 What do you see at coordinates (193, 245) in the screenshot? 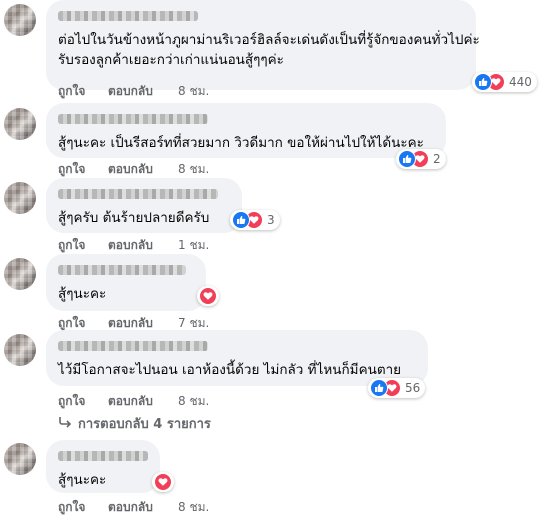
I see `timestamp: 1 ชม.` at bounding box center [193, 245].